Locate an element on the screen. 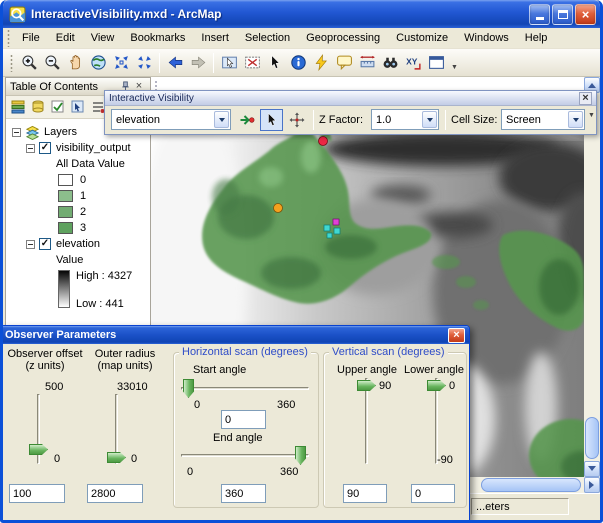 The width and height of the screenshot is (603, 523). move-observer-button is located at coordinates (296, 120).